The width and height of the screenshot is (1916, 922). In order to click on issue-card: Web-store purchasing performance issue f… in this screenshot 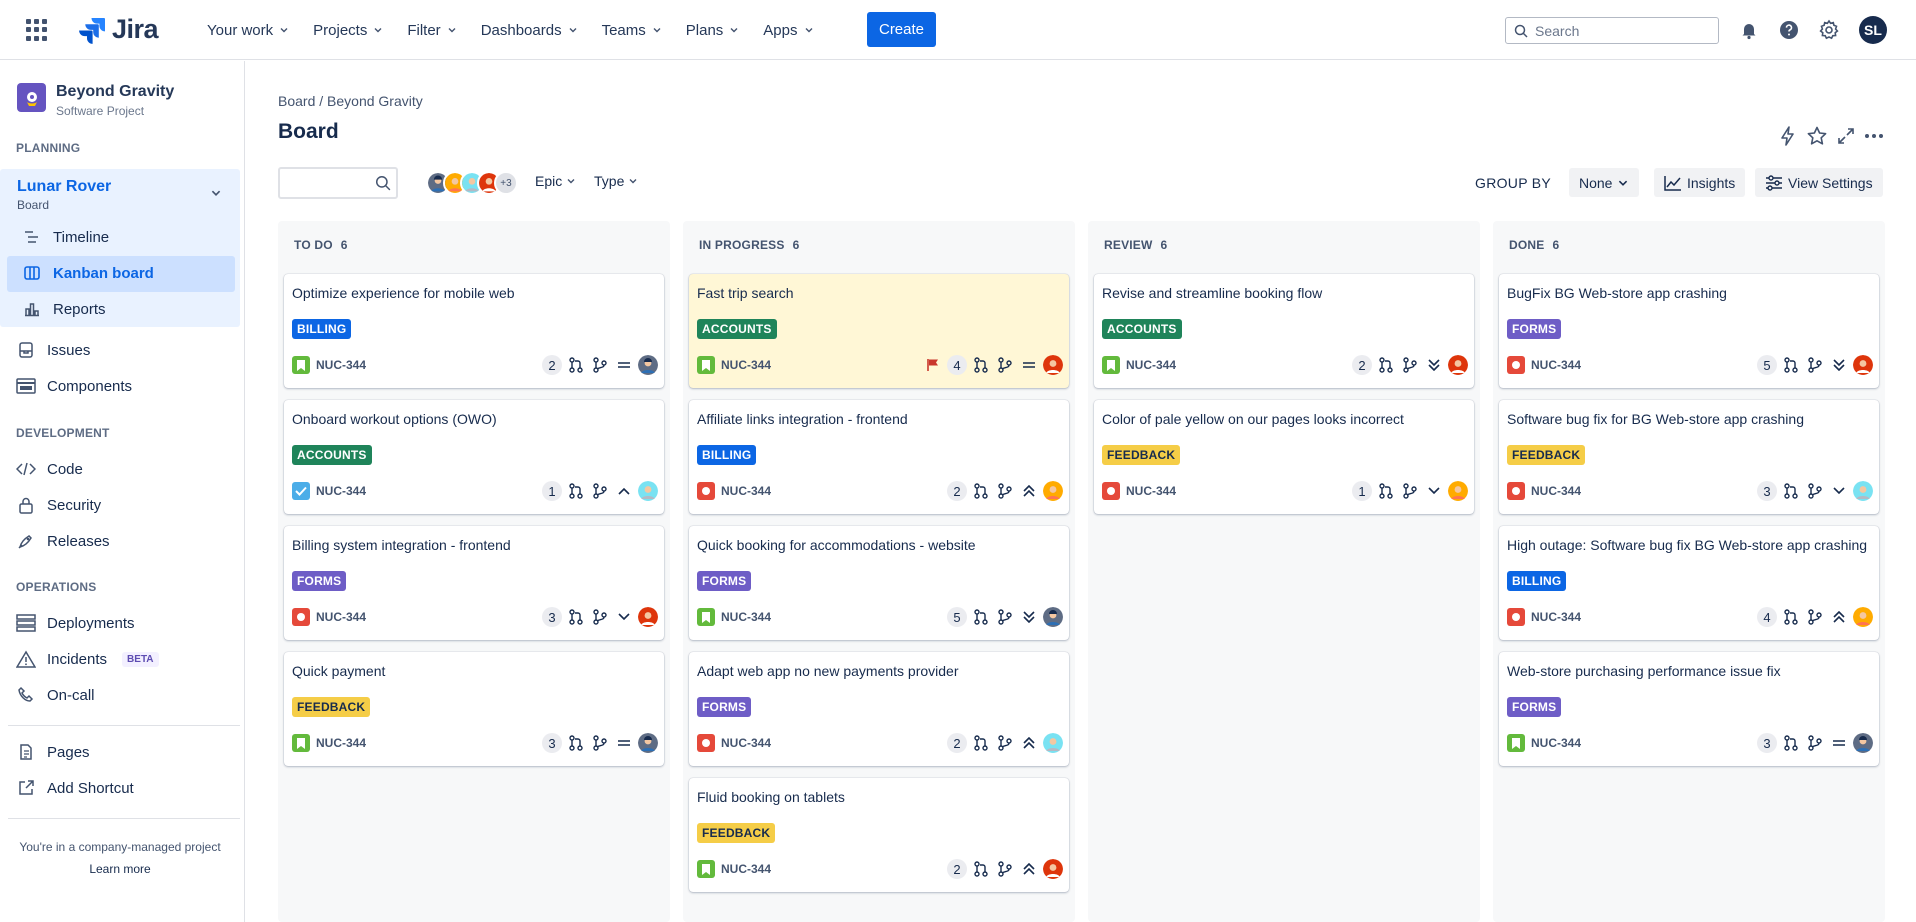, I will do `click(1689, 709)`.